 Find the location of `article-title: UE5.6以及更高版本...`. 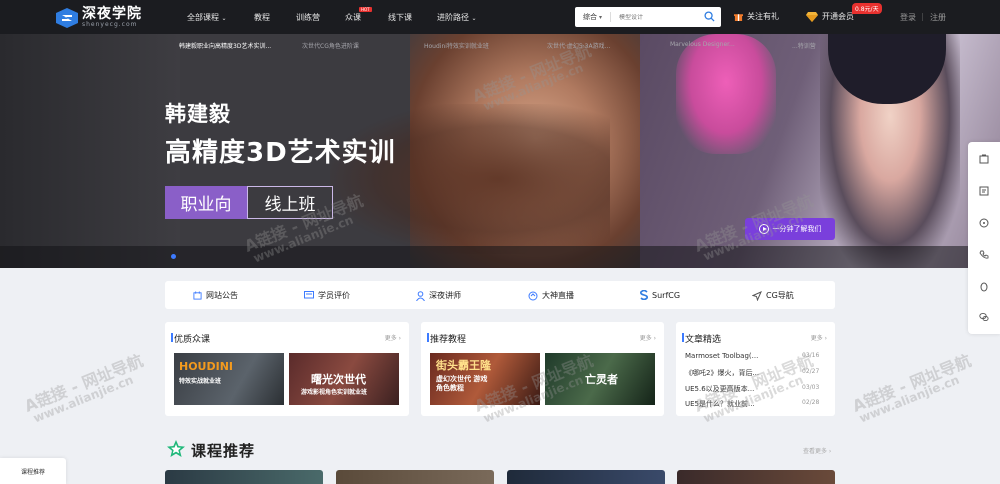

article-title: UE5.6以及更高版本... is located at coordinates (720, 389).